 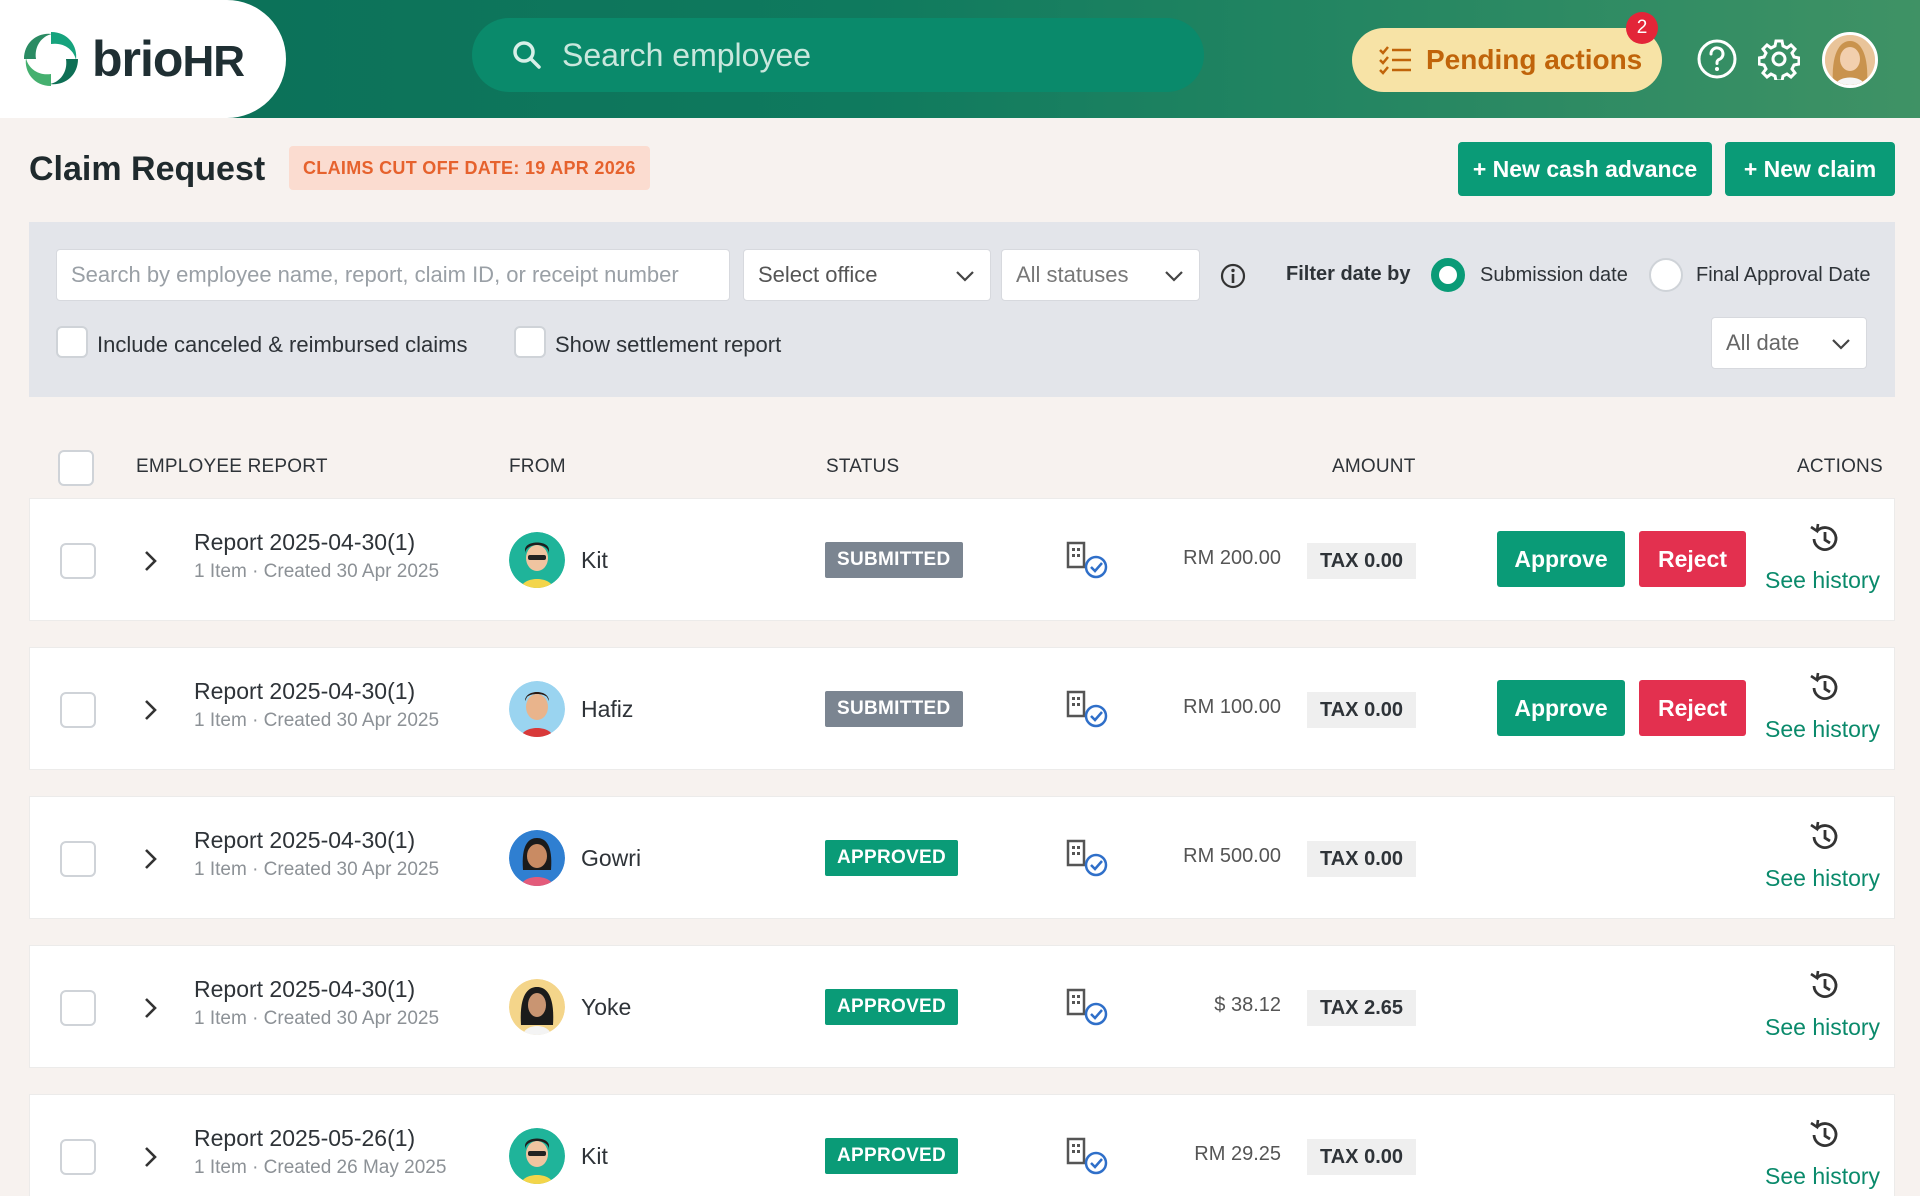 I want to click on final-approval-date-label: Final Approval Date, so click(x=1783, y=275).